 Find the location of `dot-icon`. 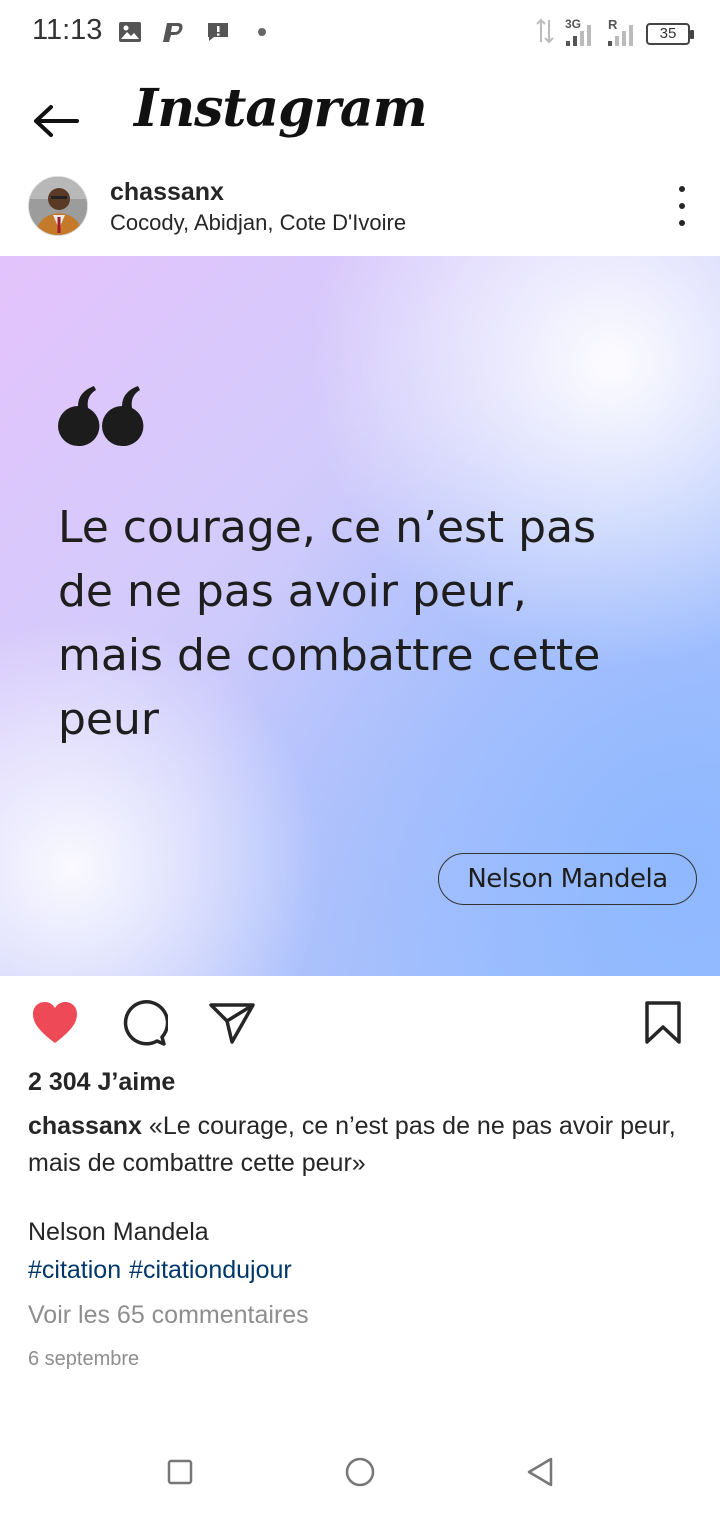

dot-icon is located at coordinates (262, 32).